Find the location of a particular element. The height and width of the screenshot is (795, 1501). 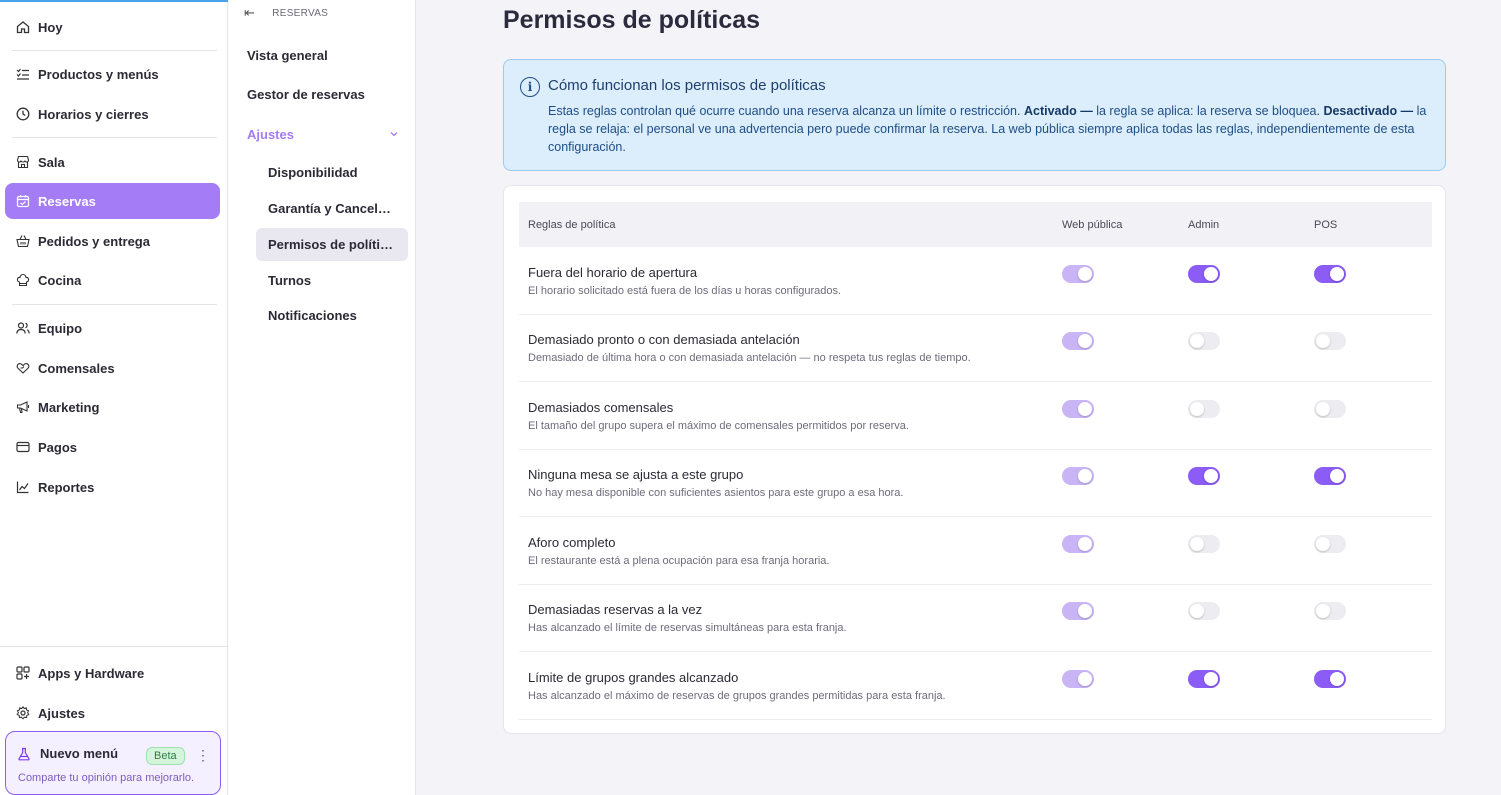

sidebar-item-horarios: Horarios y cierres is located at coordinates (112, 114).